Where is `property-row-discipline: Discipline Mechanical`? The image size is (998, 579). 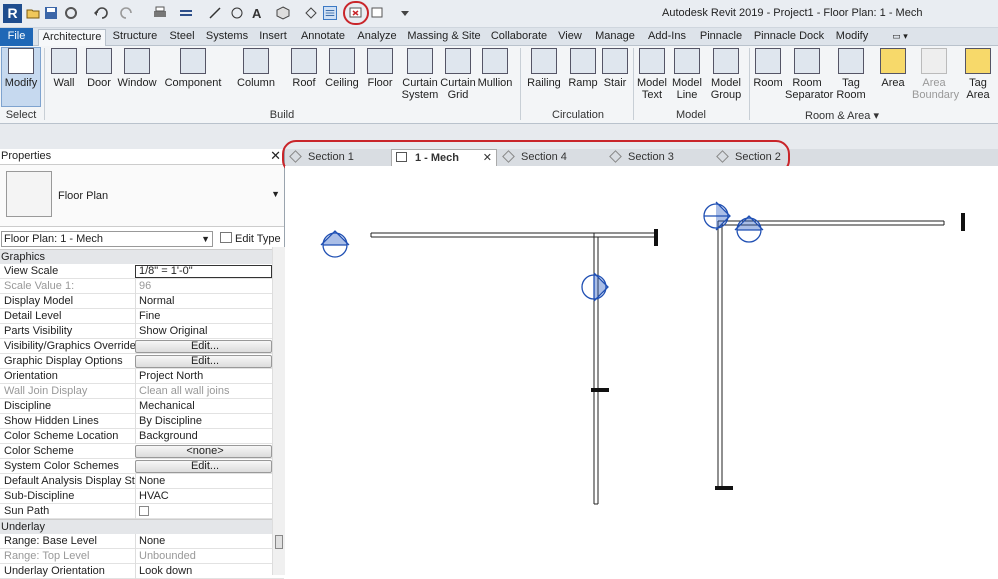
property-row-discipline: Discipline Mechanical is located at coordinates (142, 406).